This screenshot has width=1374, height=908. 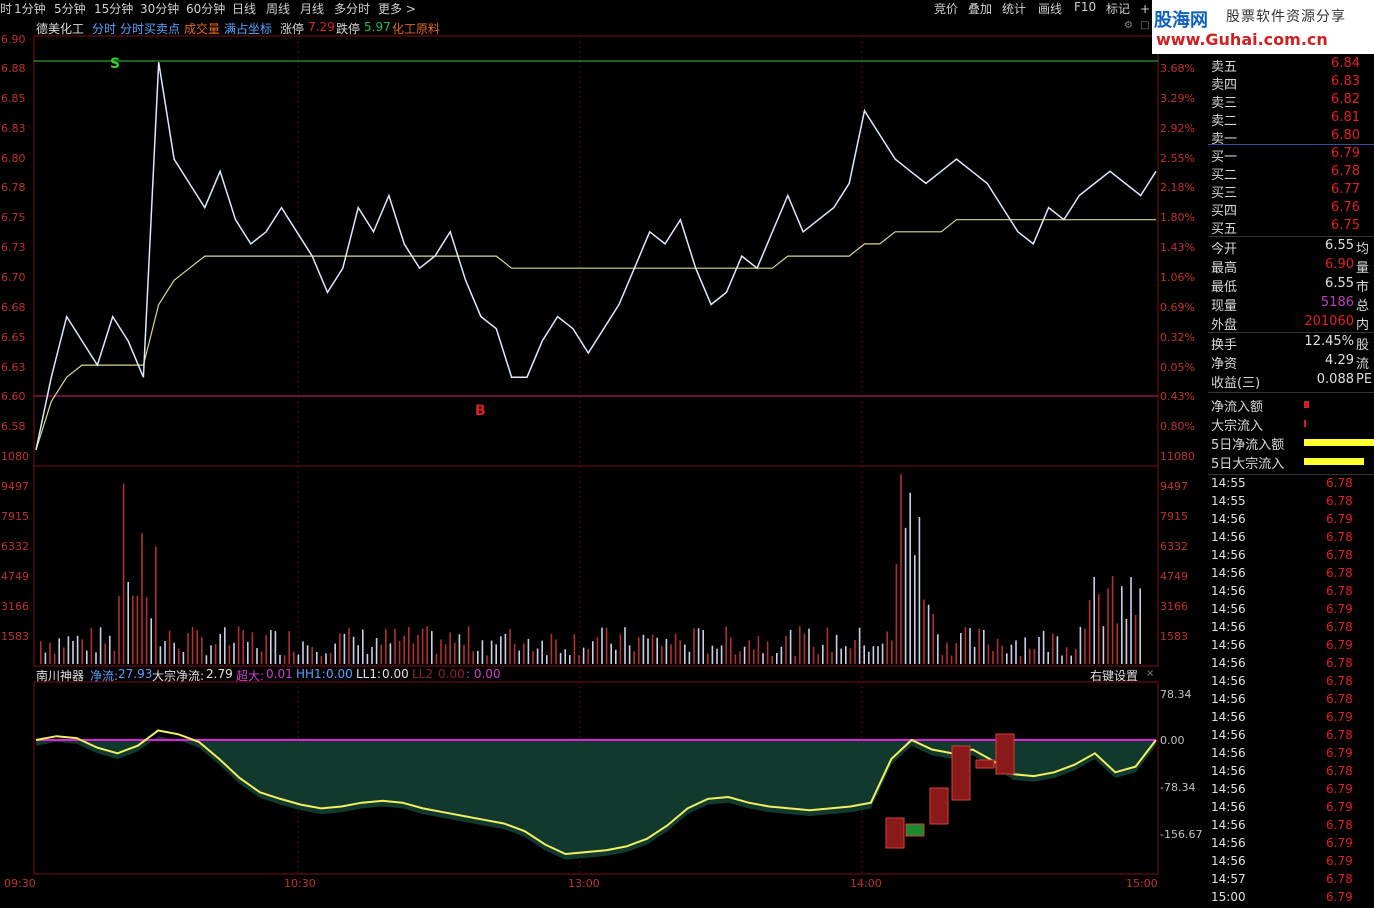 What do you see at coordinates (248, 28) in the screenshot?
I see `tab-full-coord: 满占坐标` at bounding box center [248, 28].